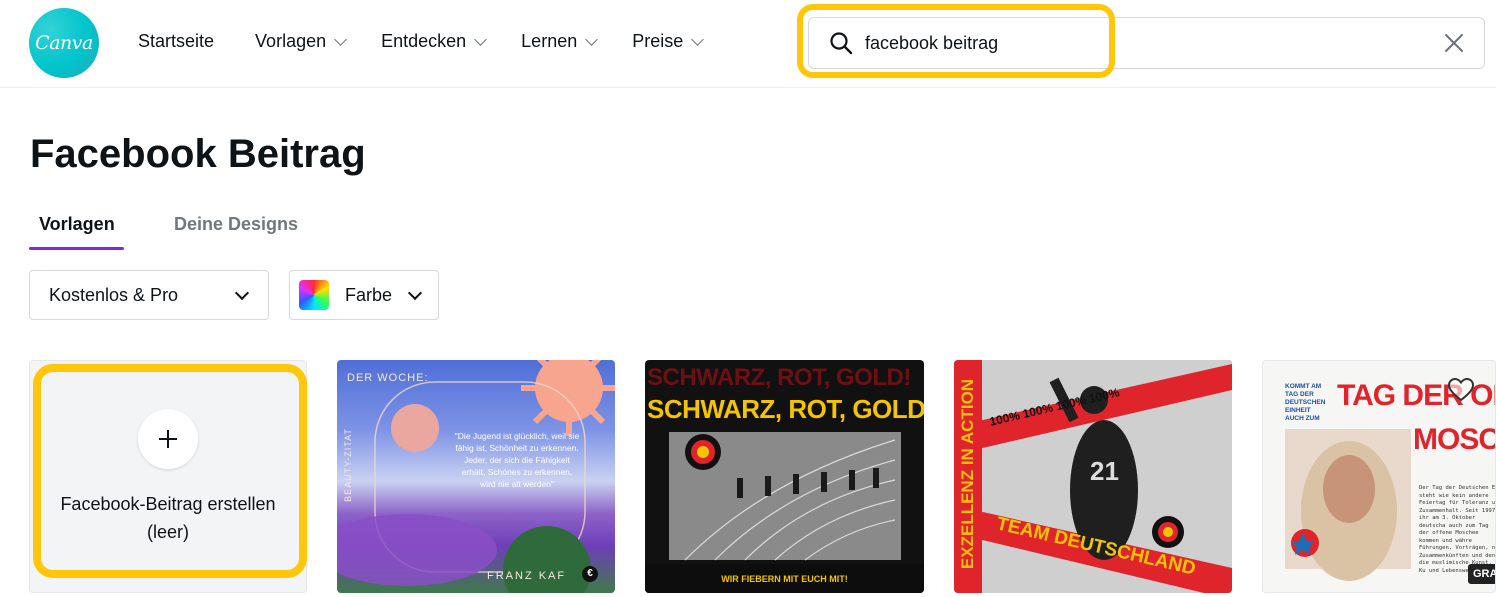 This screenshot has width=1496, height=597. I want to click on nav-label: Entdecken, so click(424, 41).